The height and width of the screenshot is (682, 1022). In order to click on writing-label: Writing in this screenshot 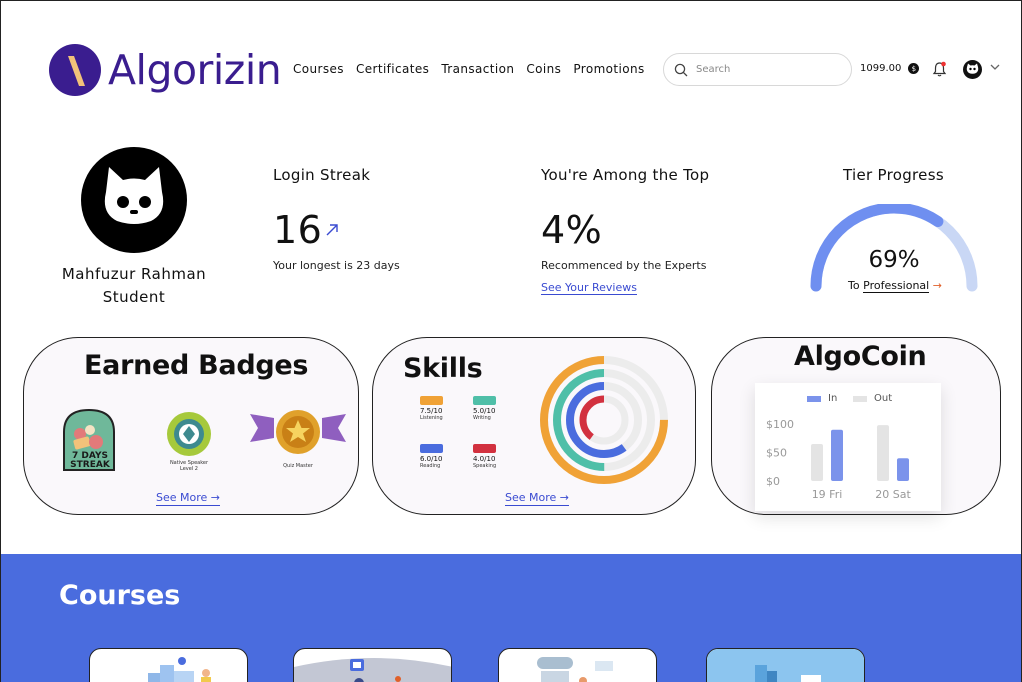, I will do `click(482, 418)`.